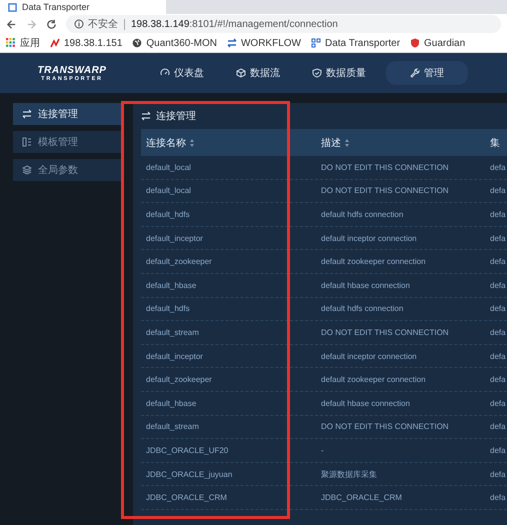  What do you see at coordinates (51, 24) in the screenshot?
I see `reload-icon` at bounding box center [51, 24].